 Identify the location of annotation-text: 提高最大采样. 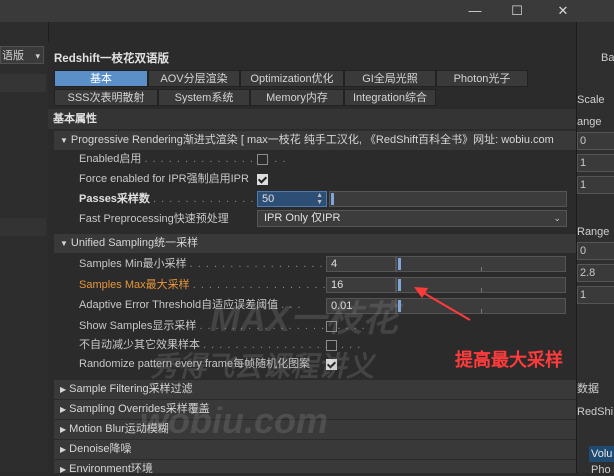
(509, 360).